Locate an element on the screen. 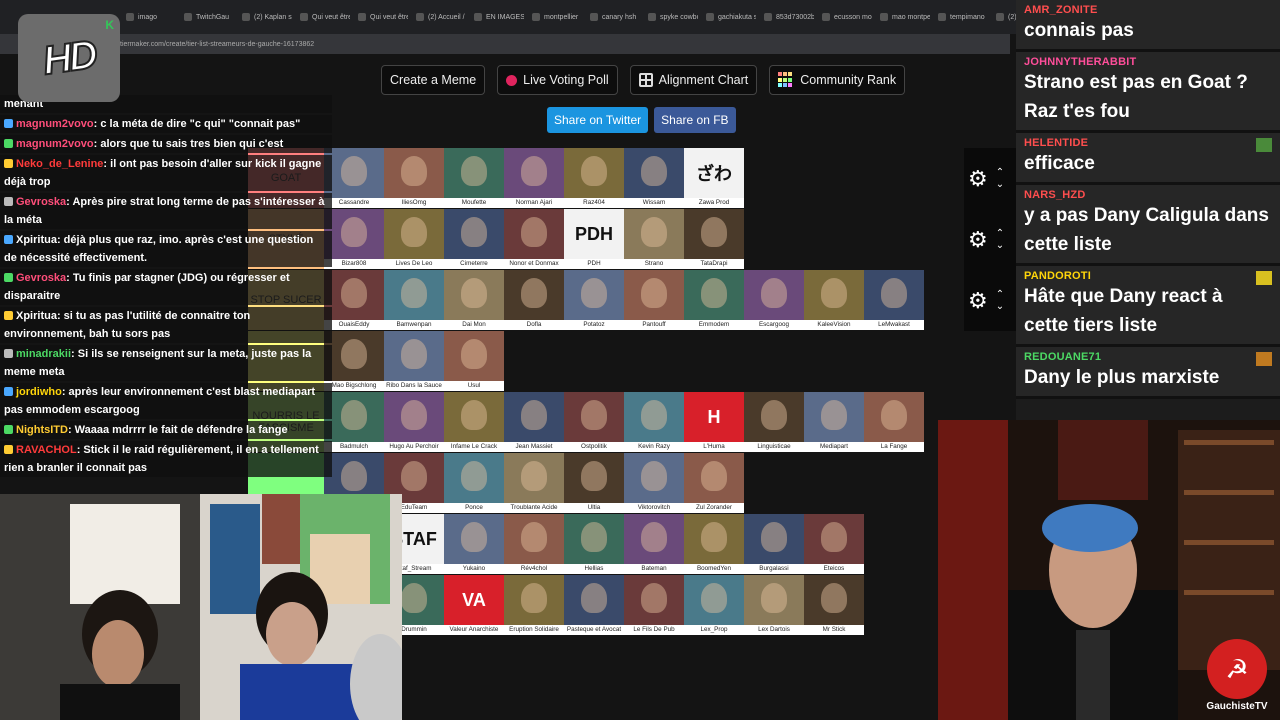 This screenshot has height=720, width=1280. chat-username: JOHNNYTHERABBIT is located at coordinates (1148, 62).